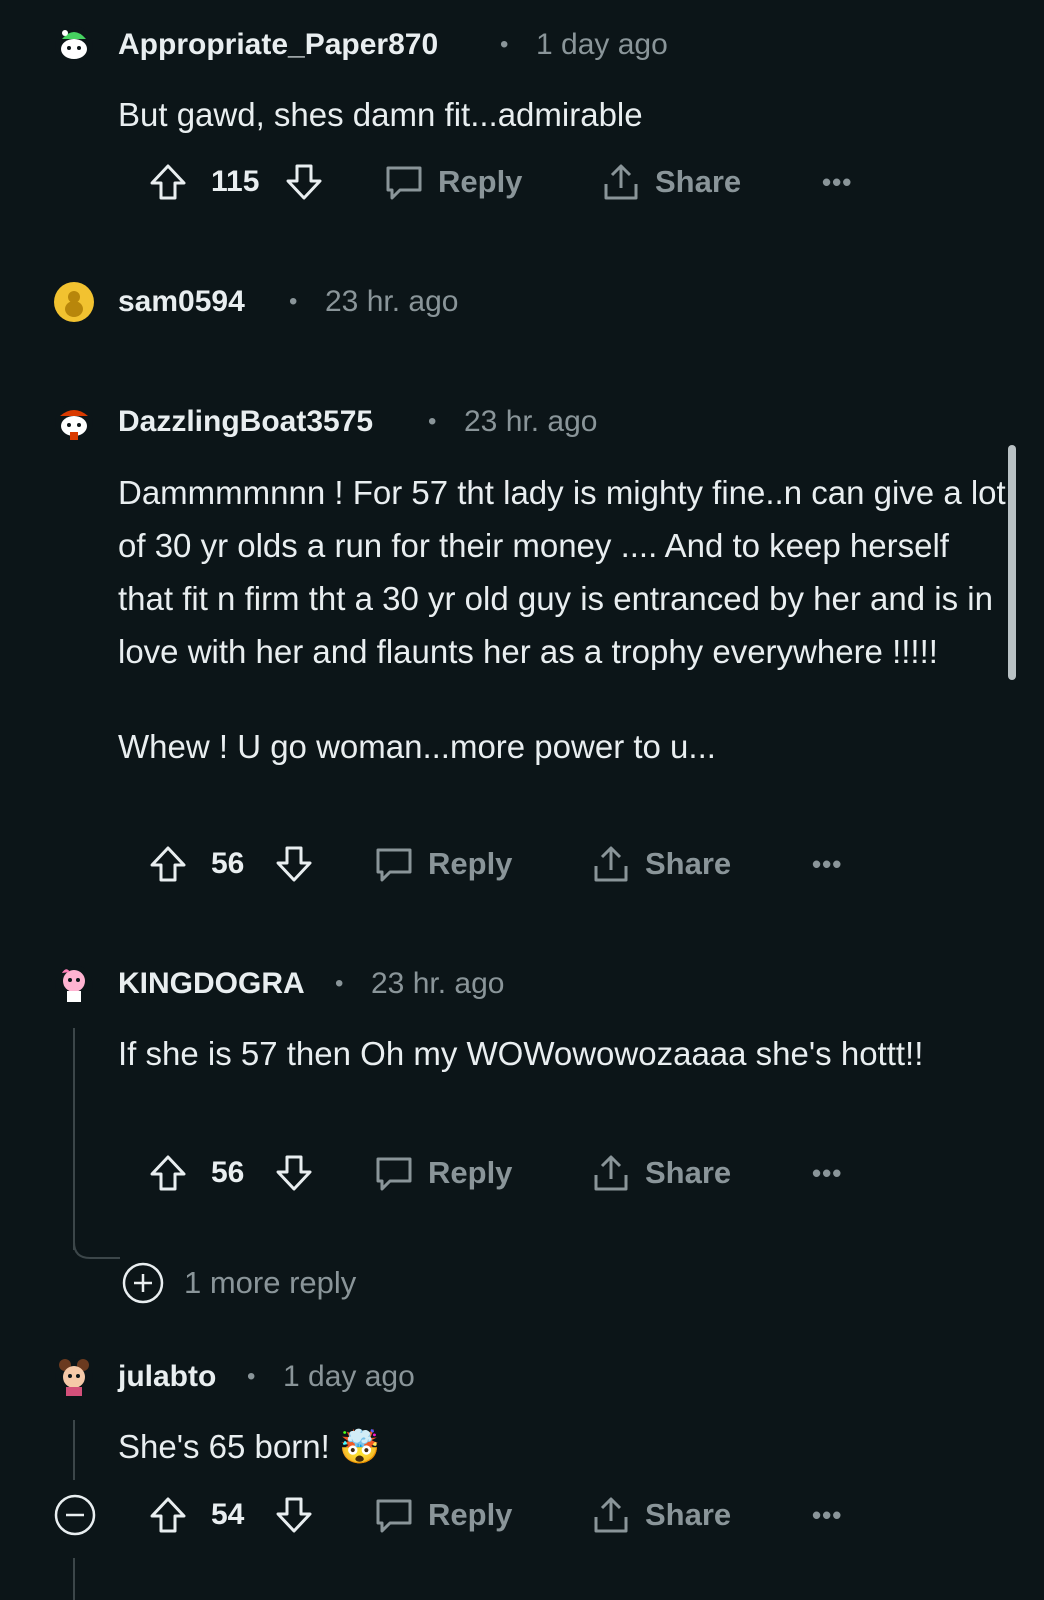 This screenshot has width=1044, height=1600. I want to click on comment-body: She's 65 born! 🤯, so click(563, 1446).